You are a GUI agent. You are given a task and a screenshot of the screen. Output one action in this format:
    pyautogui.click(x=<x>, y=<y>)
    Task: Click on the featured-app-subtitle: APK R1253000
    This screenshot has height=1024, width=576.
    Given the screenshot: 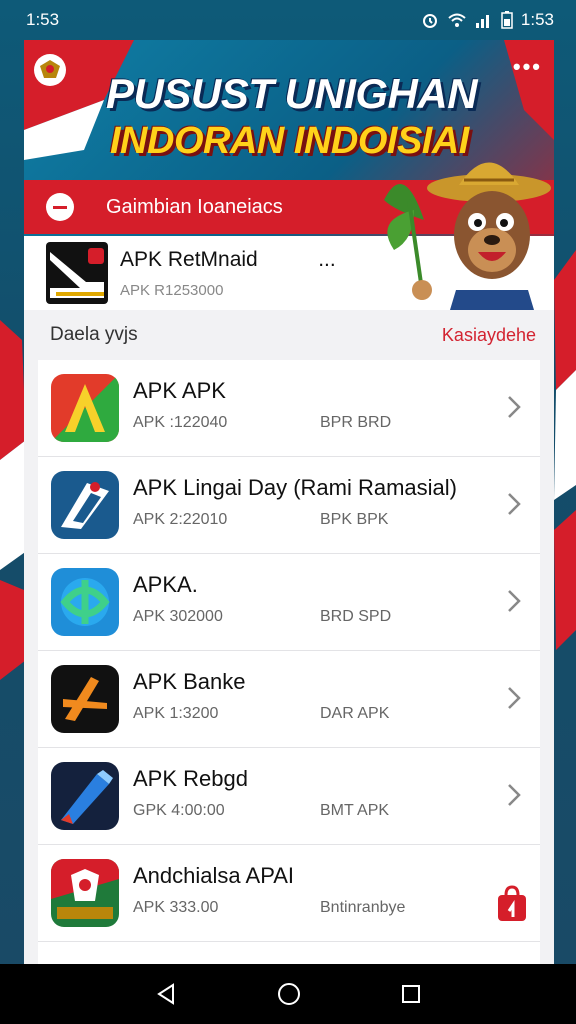 What is the action you would take?
    pyautogui.click(x=172, y=290)
    